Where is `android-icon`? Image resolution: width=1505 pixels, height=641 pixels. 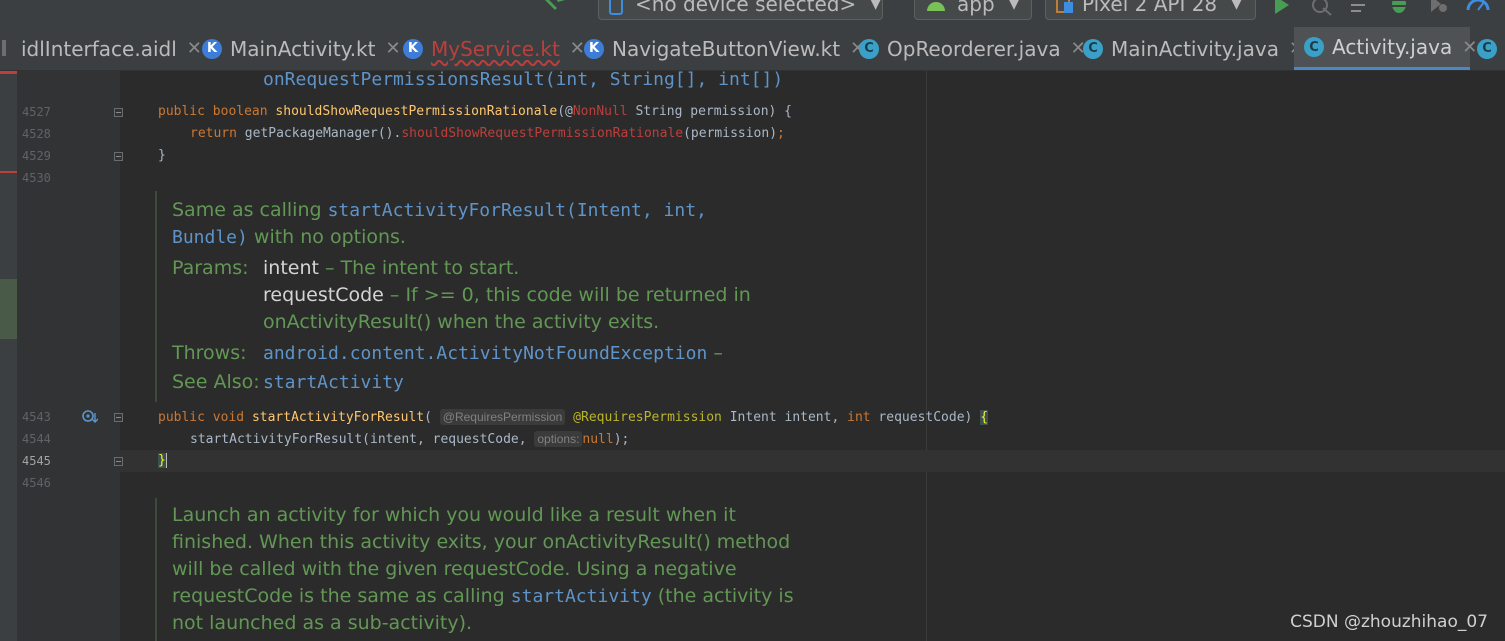 android-icon is located at coordinates (936, 6).